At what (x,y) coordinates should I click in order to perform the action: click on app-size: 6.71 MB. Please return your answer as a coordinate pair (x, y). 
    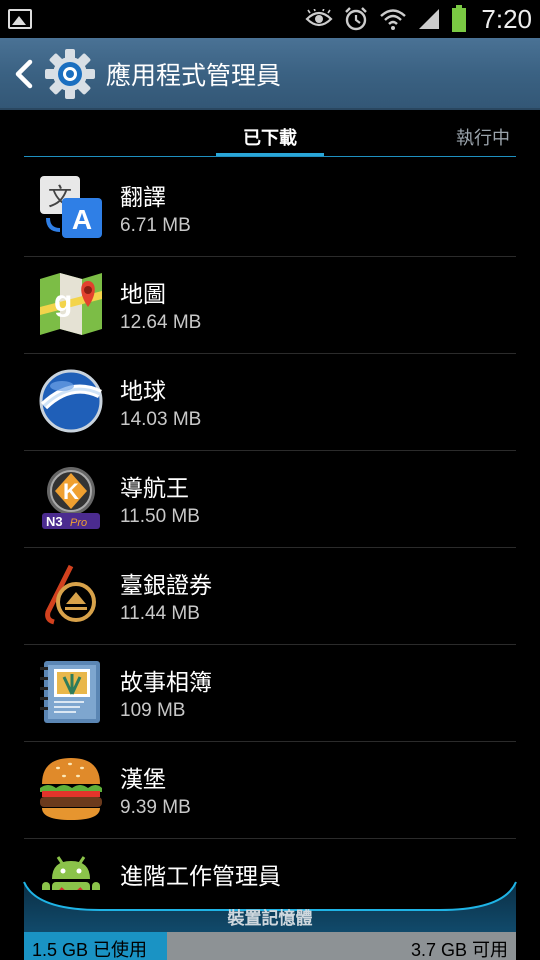
    Looking at the image, I should click on (155, 225).